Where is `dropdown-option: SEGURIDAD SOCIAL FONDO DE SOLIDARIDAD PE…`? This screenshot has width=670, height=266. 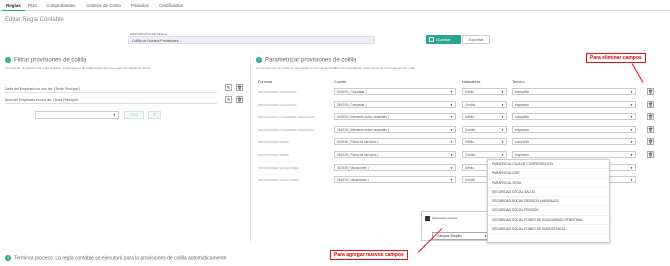 dropdown-option: SEGURIDAD SOCIAL FONDO DE SOLIDARIDAD PE… is located at coordinates (548, 221).